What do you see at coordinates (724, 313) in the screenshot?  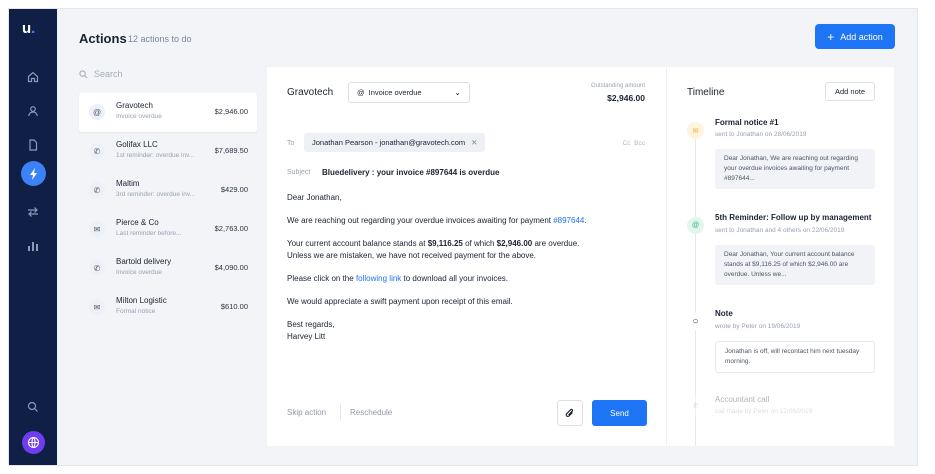 I see `timeline-event-title: Note` at bounding box center [724, 313].